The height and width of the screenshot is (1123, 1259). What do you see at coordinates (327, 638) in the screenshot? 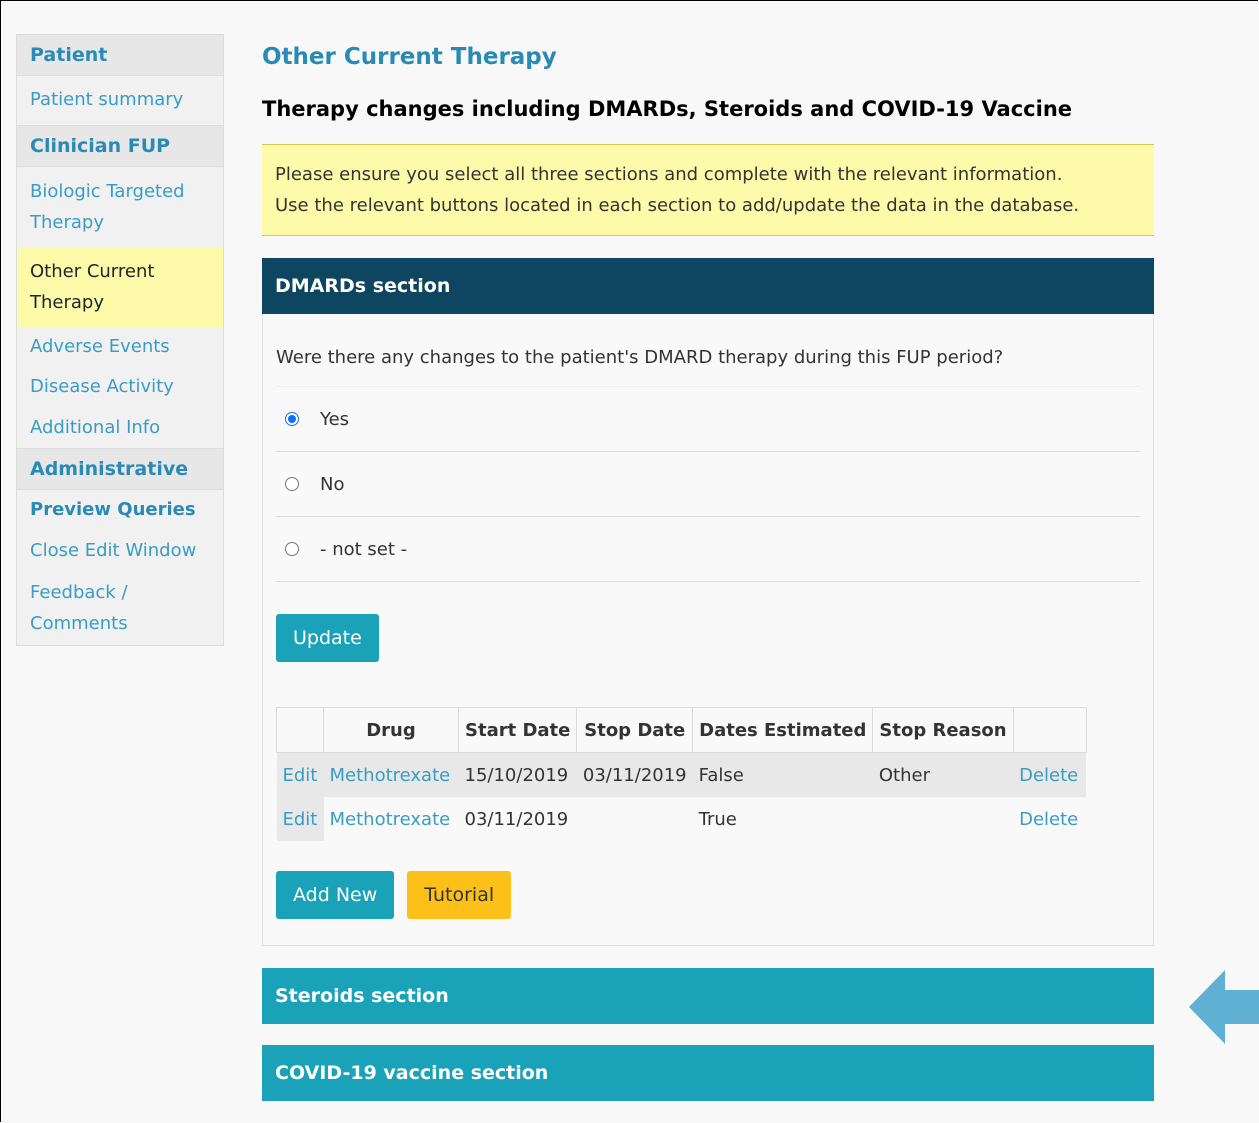
I see `update-button: Update` at bounding box center [327, 638].